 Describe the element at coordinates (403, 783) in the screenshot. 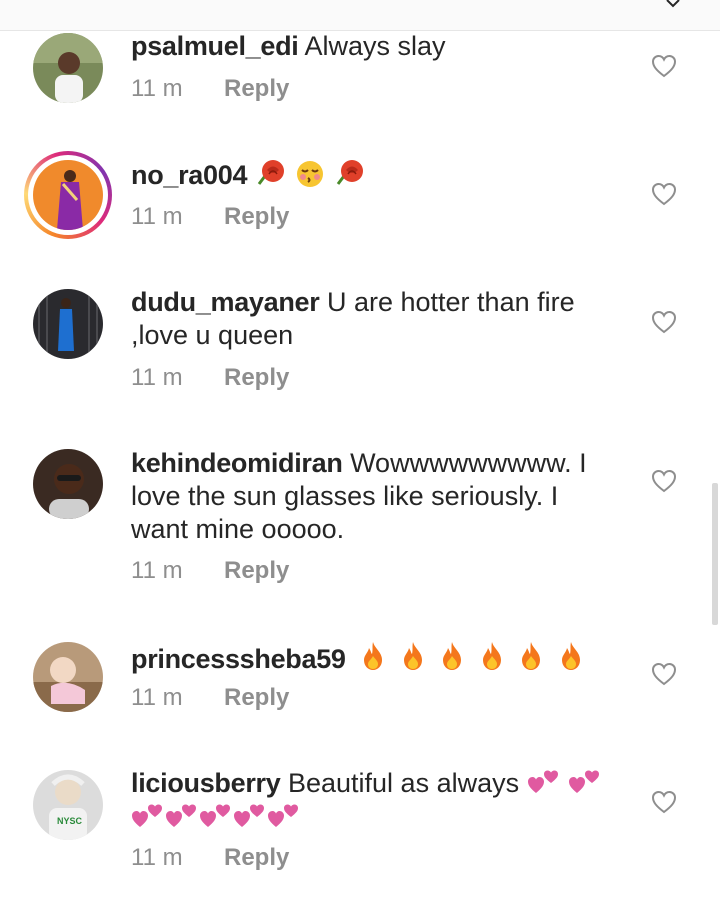

I see `comment-body: Beautiful as always` at that location.